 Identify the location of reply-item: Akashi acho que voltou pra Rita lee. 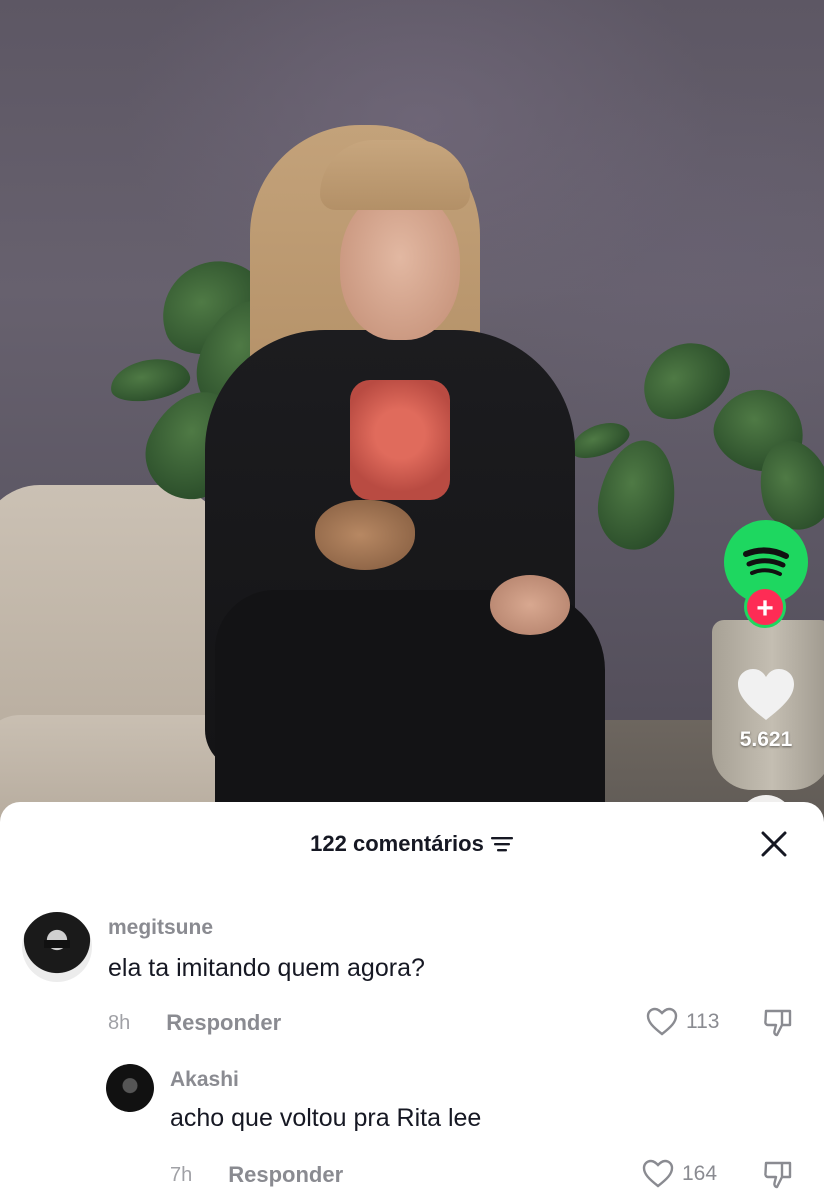
(293, 1097).